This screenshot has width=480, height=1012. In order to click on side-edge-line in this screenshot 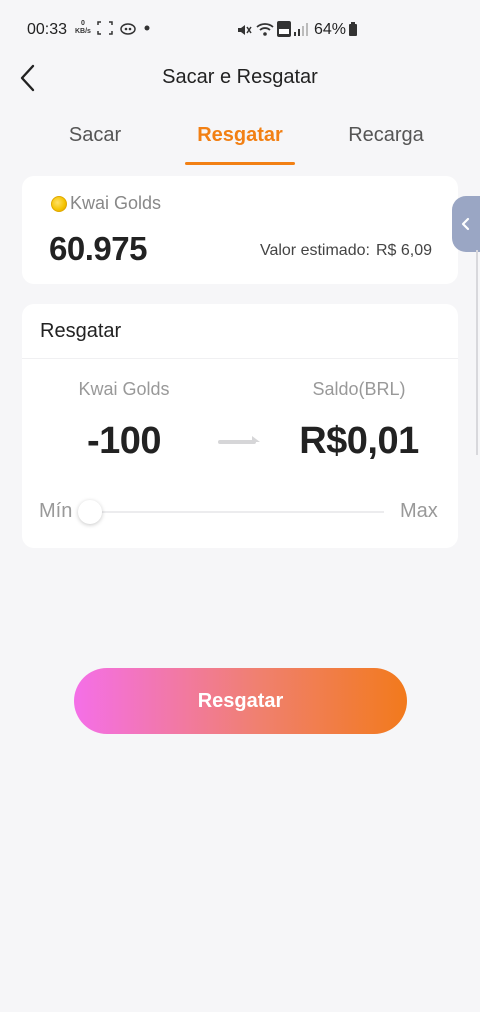, I will do `click(477, 352)`.